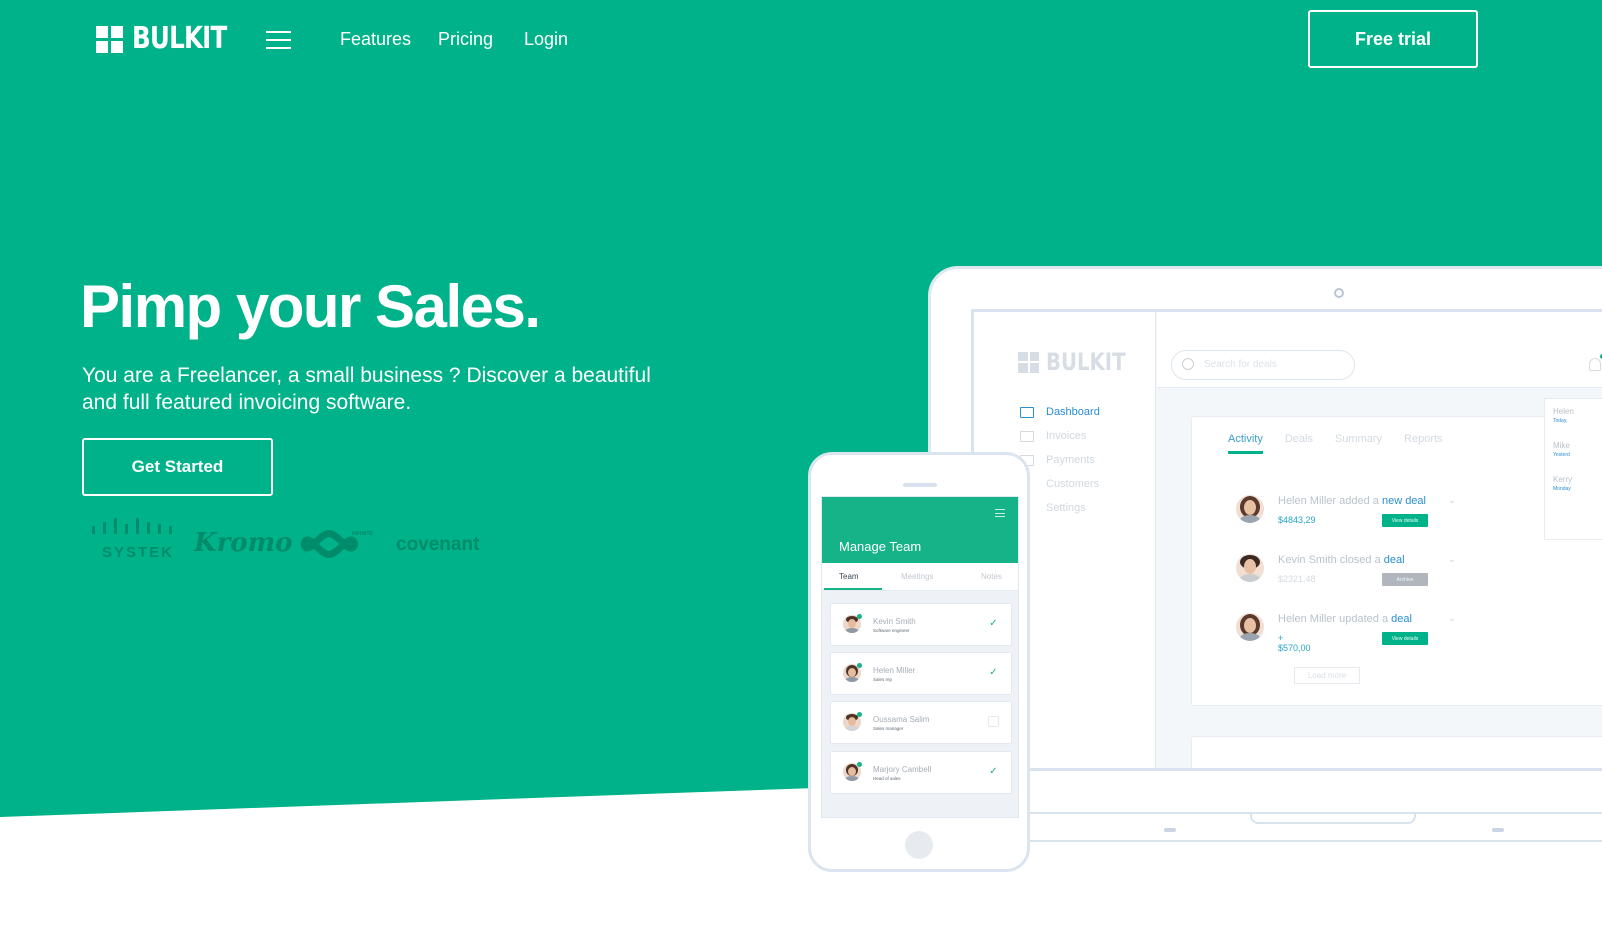 This screenshot has width=1602, height=932. Describe the element at coordinates (1311, 827) in the screenshot. I see `laptop-base` at that location.